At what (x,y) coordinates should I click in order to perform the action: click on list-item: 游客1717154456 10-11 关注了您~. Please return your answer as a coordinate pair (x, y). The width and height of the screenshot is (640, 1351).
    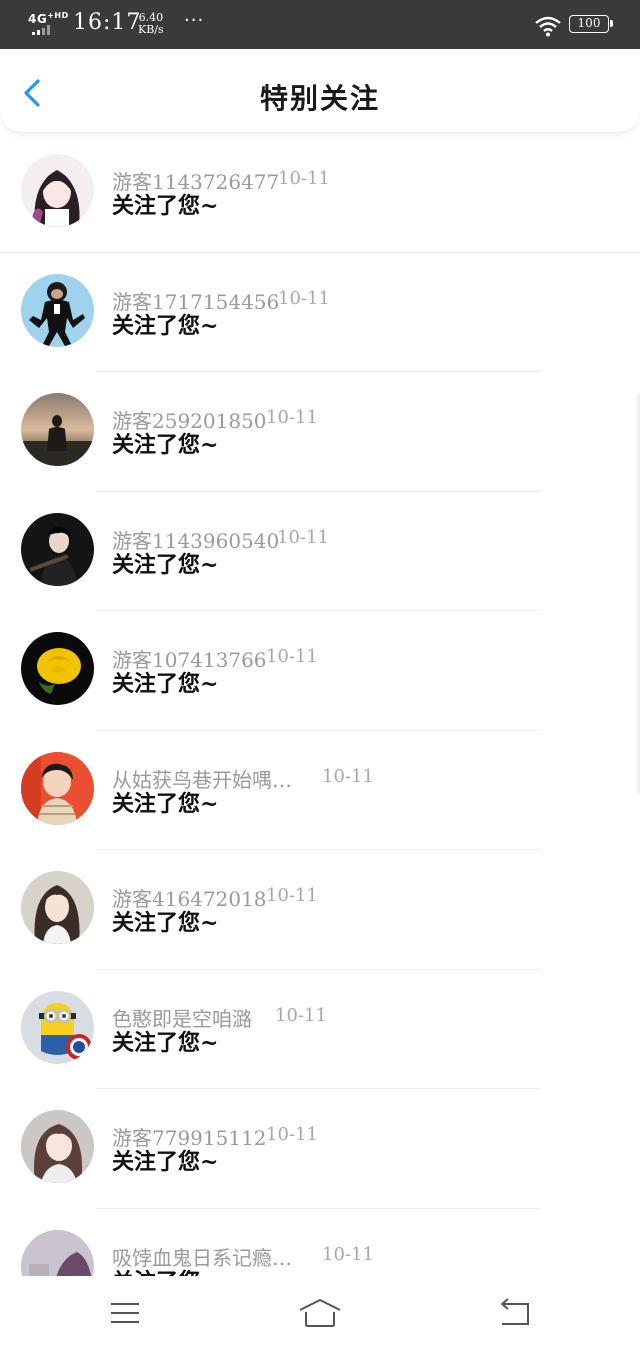
    Looking at the image, I should click on (320, 312).